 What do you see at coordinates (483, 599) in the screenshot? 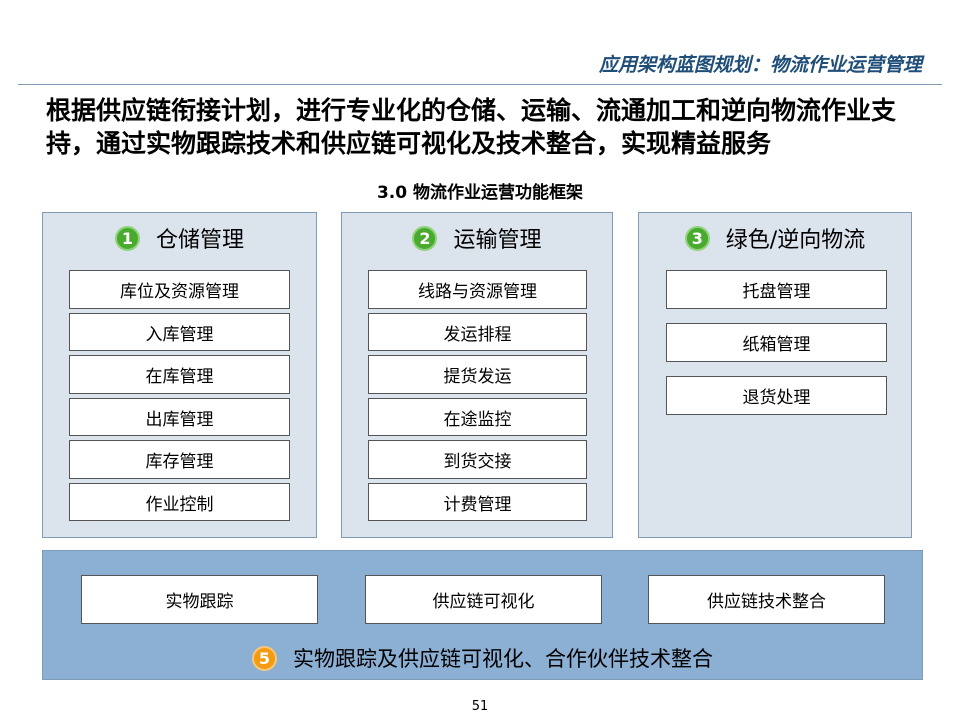
I see `function-box: 供应链可视化` at bounding box center [483, 599].